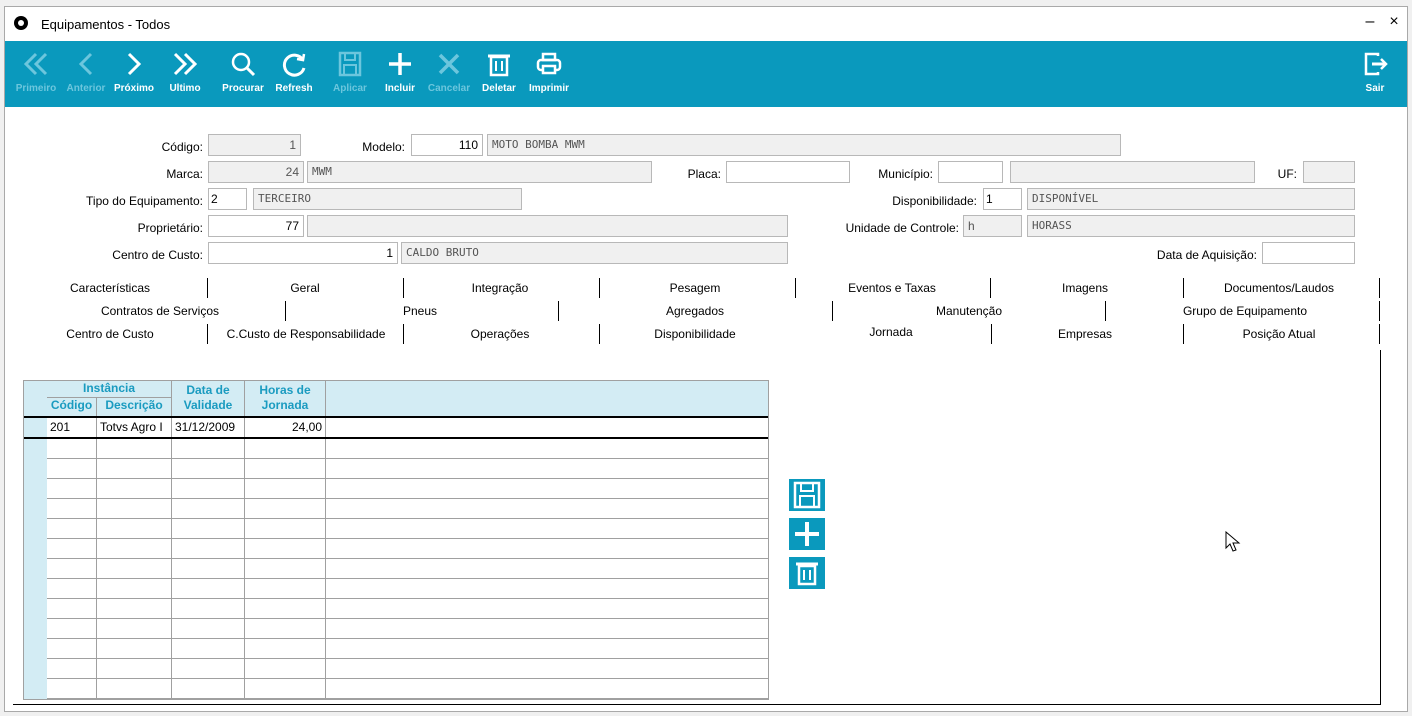  I want to click on marca-code-field: 24, so click(256, 172).